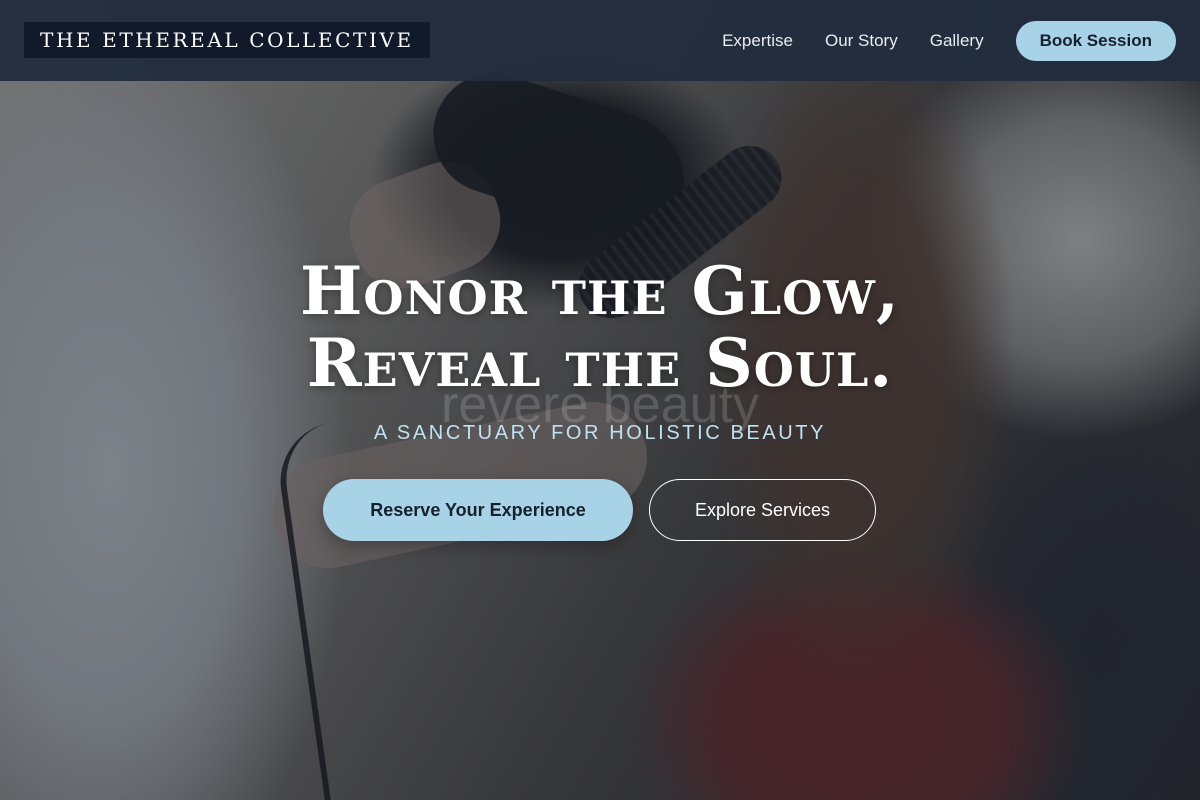  I want to click on reserve-experience-button: Reserve Your Experience, so click(478, 510).